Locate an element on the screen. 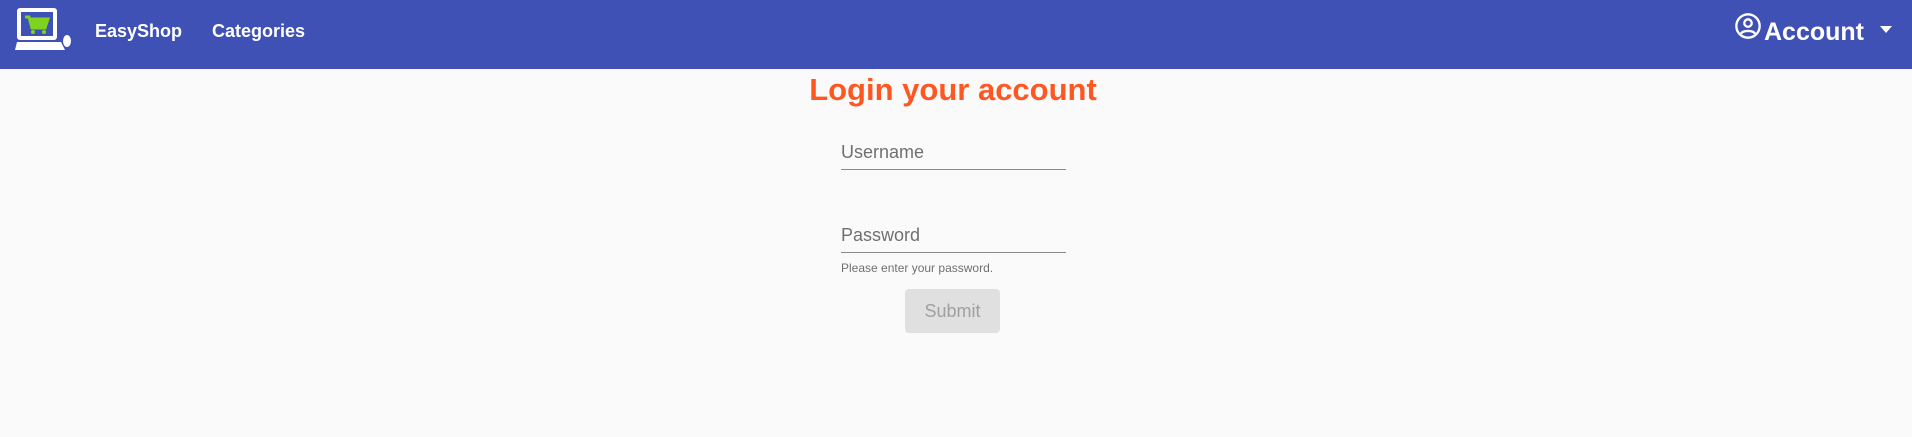  account-label: Account is located at coordinates (1814, 32).